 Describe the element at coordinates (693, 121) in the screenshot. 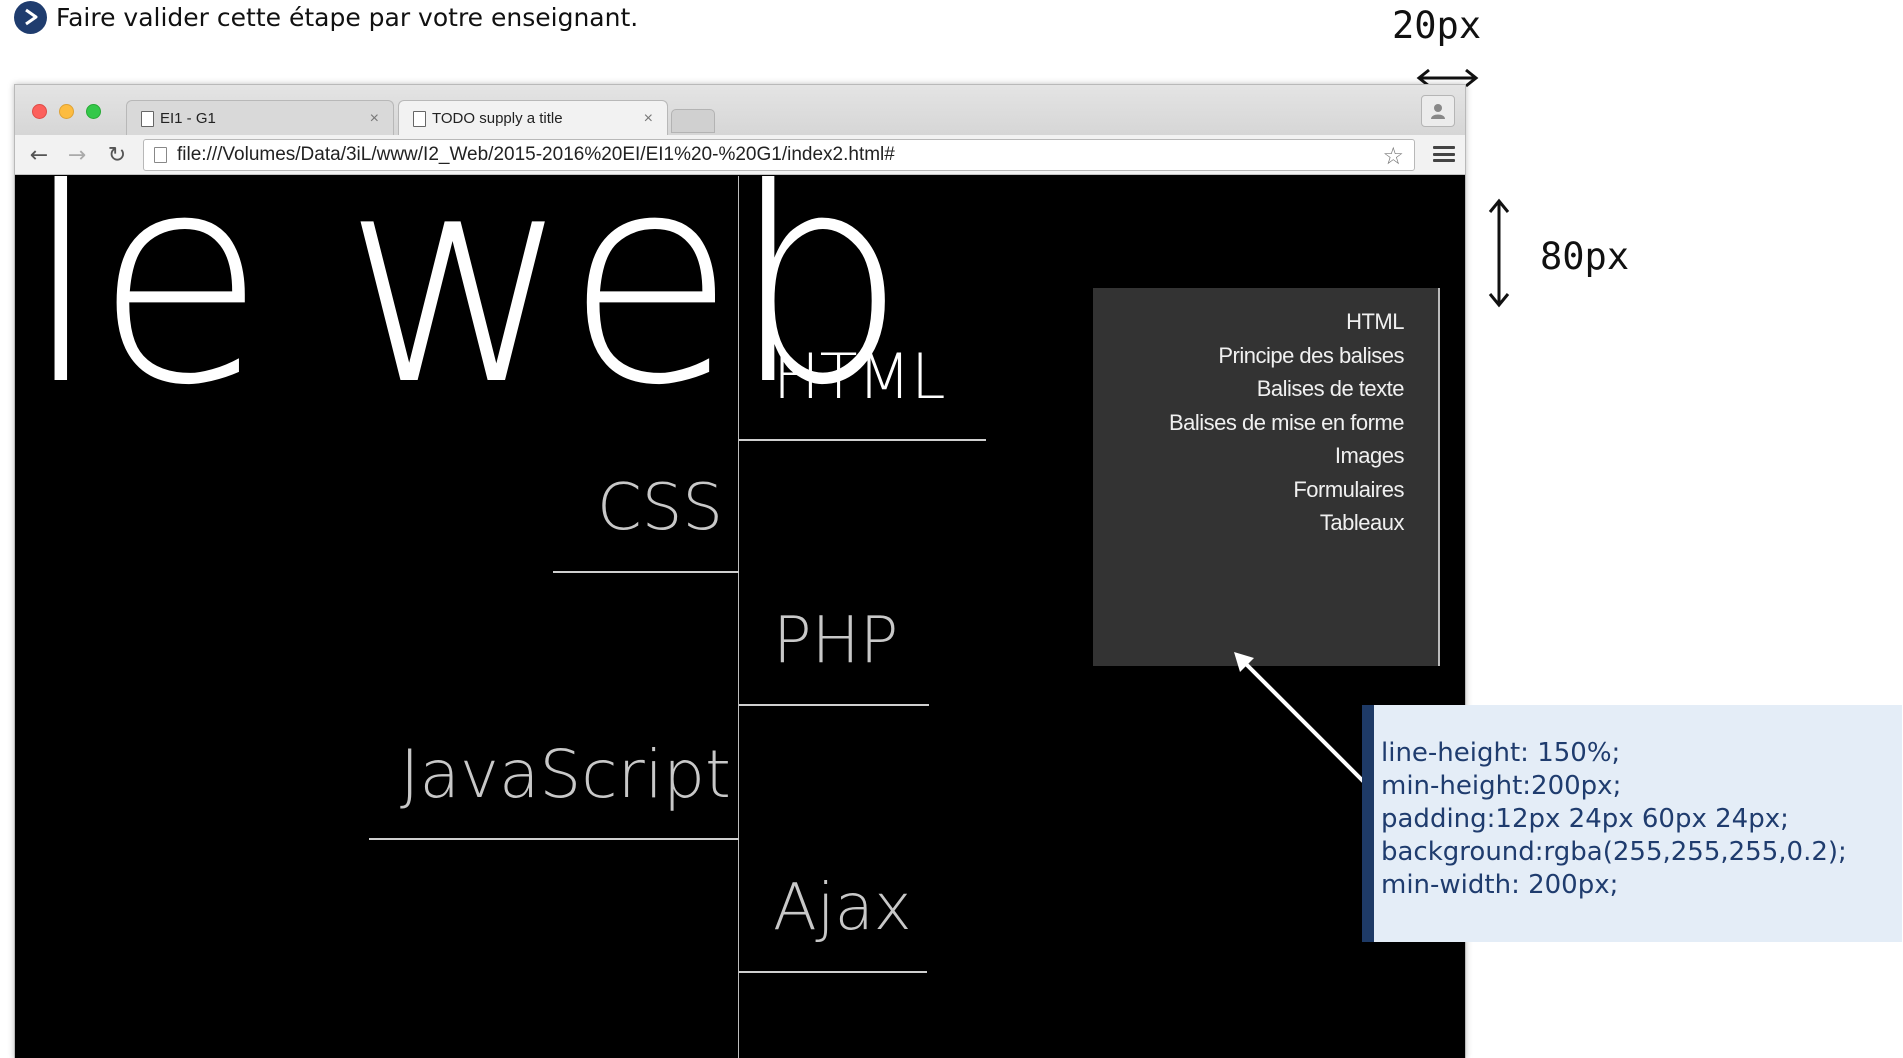

I see `new-tab-button` at that location.